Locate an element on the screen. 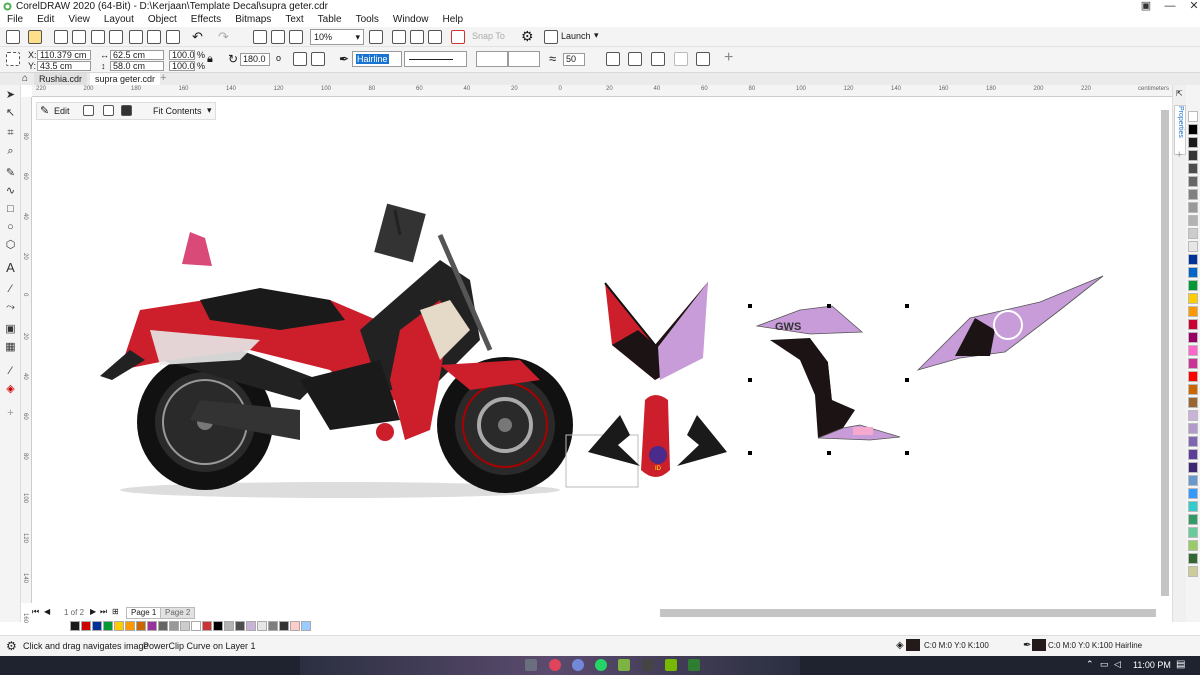  home-icon: ⌂ is located at coordinates (25, 78).